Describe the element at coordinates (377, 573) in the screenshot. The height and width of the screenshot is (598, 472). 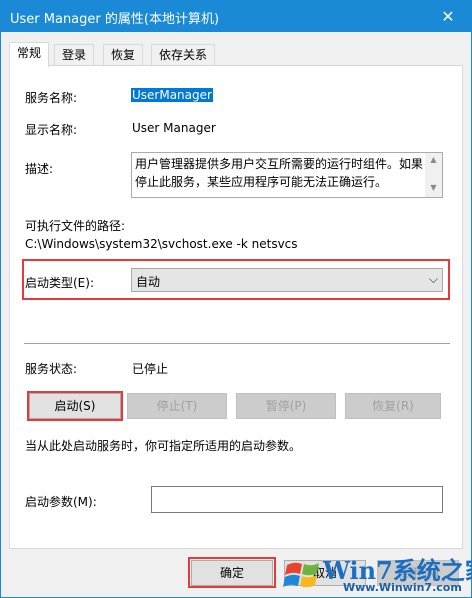
I see `site-watermark: Win7系统之家 Www.Winwin7.com` at that location.